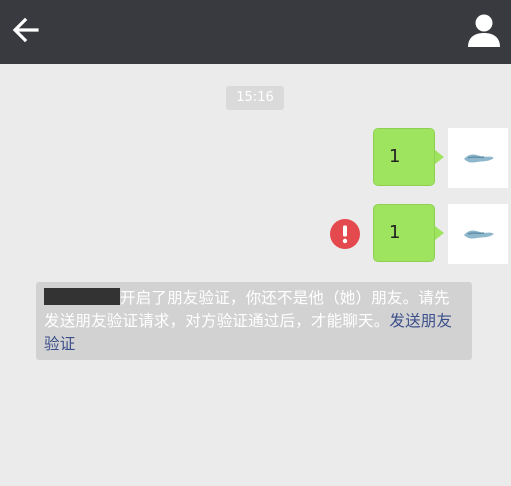 This screenshot has height=486, width=511. I want to click on back-button, so click(26, 30).